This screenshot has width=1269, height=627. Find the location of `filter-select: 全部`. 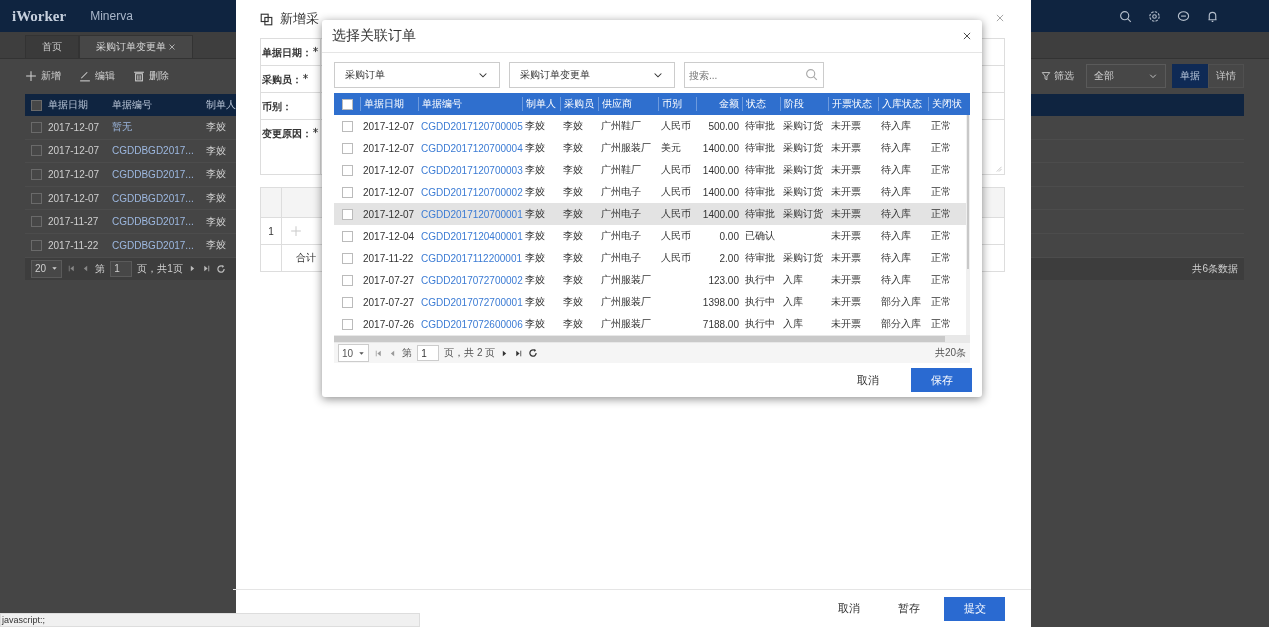

filter-select: 全部 is located at coordinates (1126, 76).